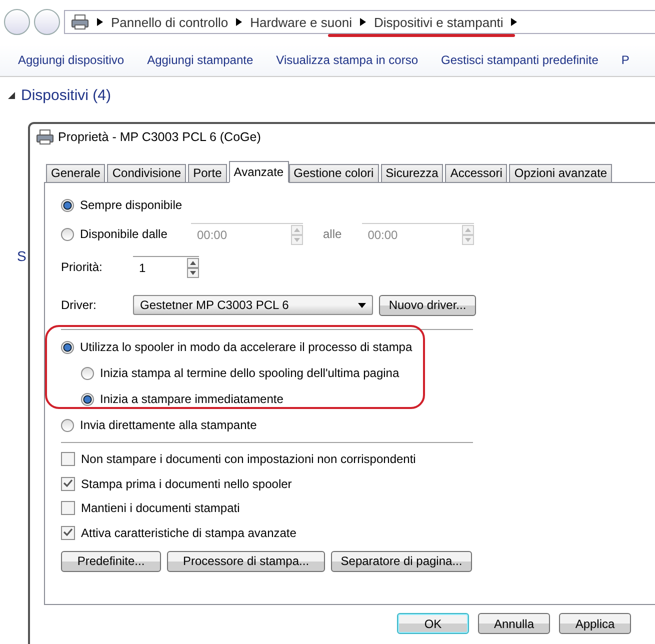 This screenshot has width=655, height=644. I want to click on tab: Sicurezza, so click(412, 173).